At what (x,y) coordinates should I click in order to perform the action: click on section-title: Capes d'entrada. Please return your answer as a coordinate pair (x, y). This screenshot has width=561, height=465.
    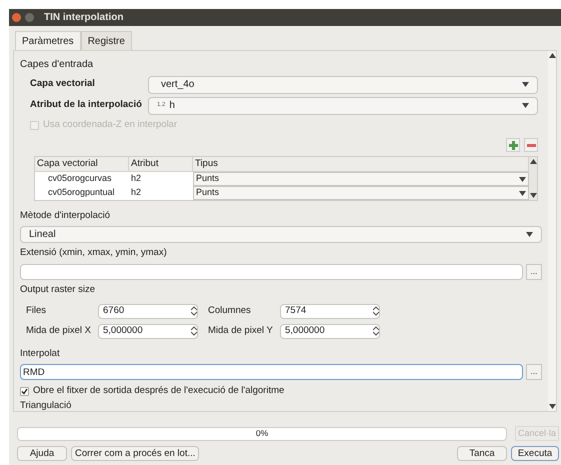
    Looking at the image, I should click on (57, 65).